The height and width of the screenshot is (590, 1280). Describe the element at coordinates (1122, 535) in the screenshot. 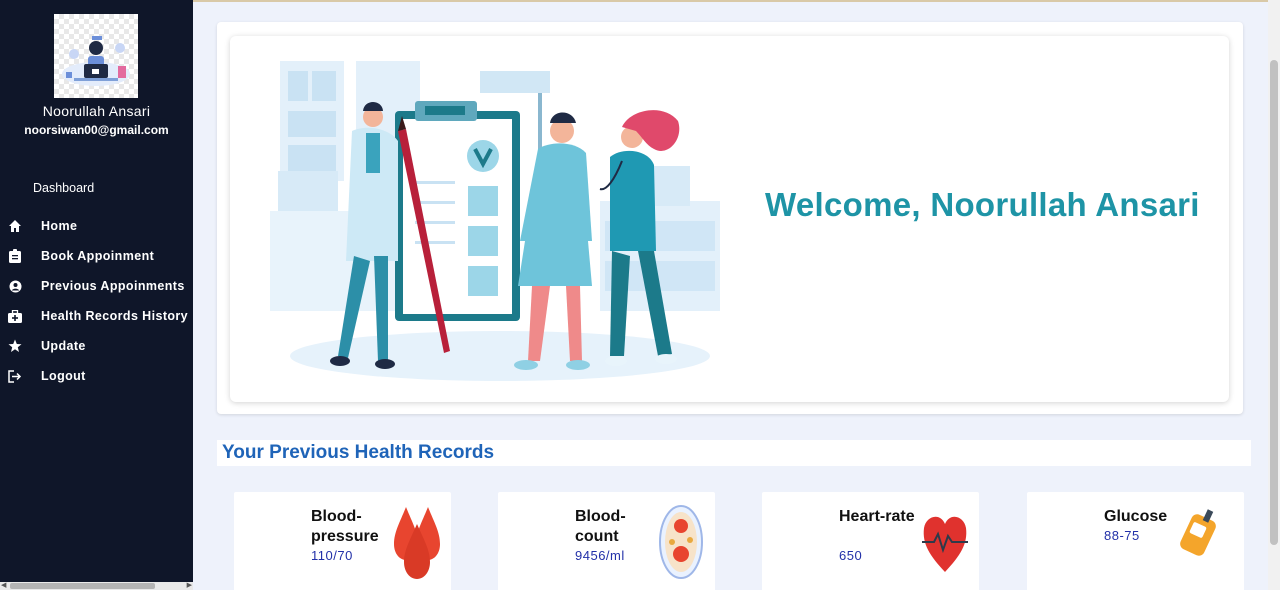

I see `record-value: 88-75` at that location.